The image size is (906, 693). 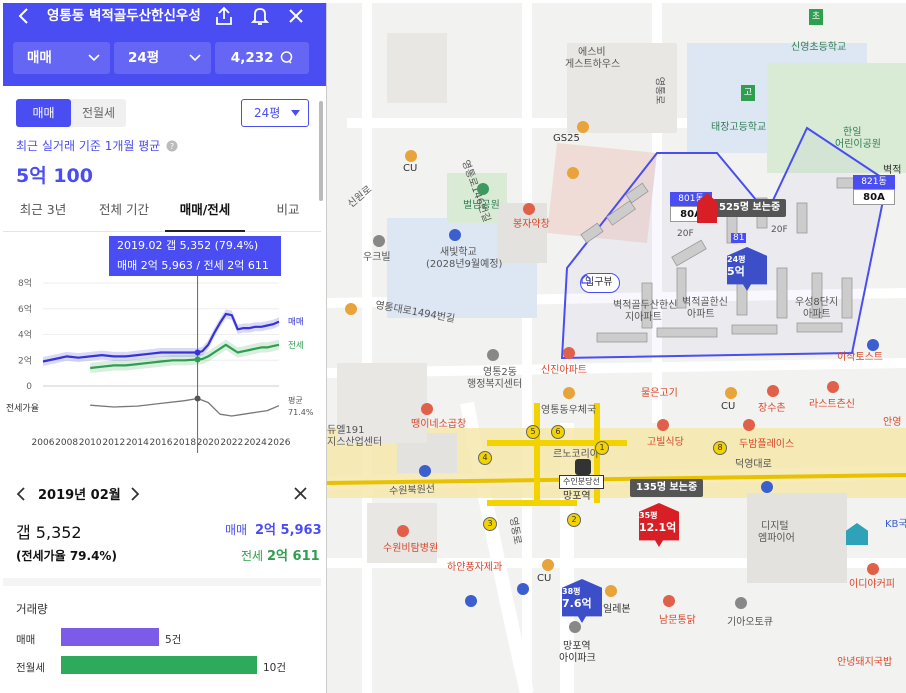 What do you see at coordinates (43, 113) in the screenshot?
I see `segment-sale: 매매` at bounding box center [43, 113].